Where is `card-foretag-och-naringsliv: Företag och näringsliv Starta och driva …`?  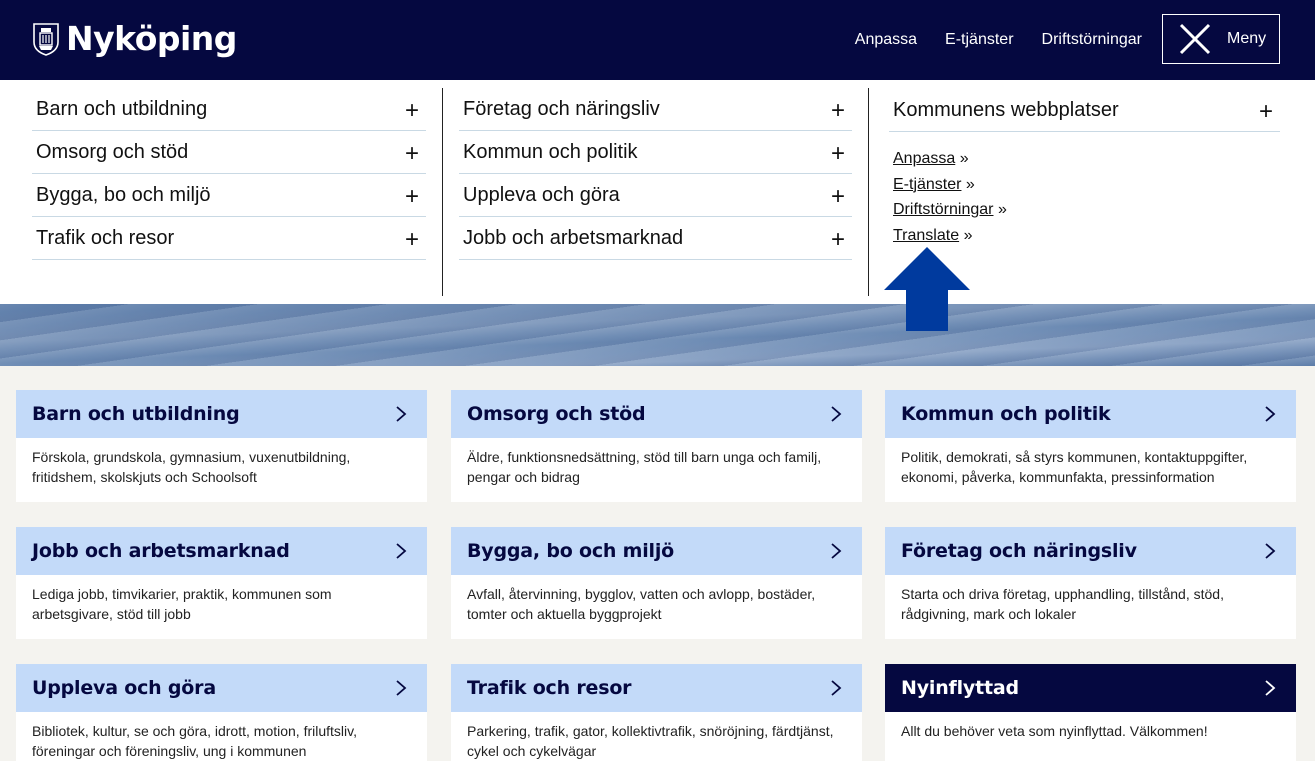 card-foretag-och-naringsliv: Företag och näringsliv Starta och driva … is located at coordinates (1090, 583).